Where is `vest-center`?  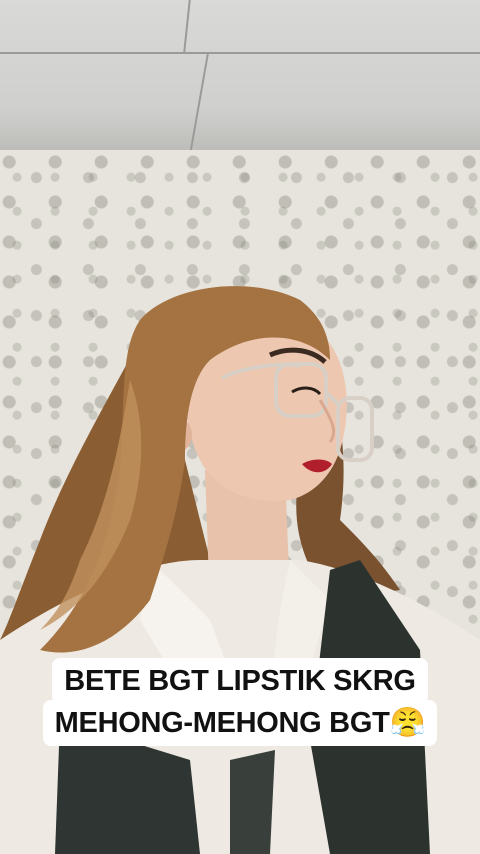 vest-center is located at coordinates (252, 802).